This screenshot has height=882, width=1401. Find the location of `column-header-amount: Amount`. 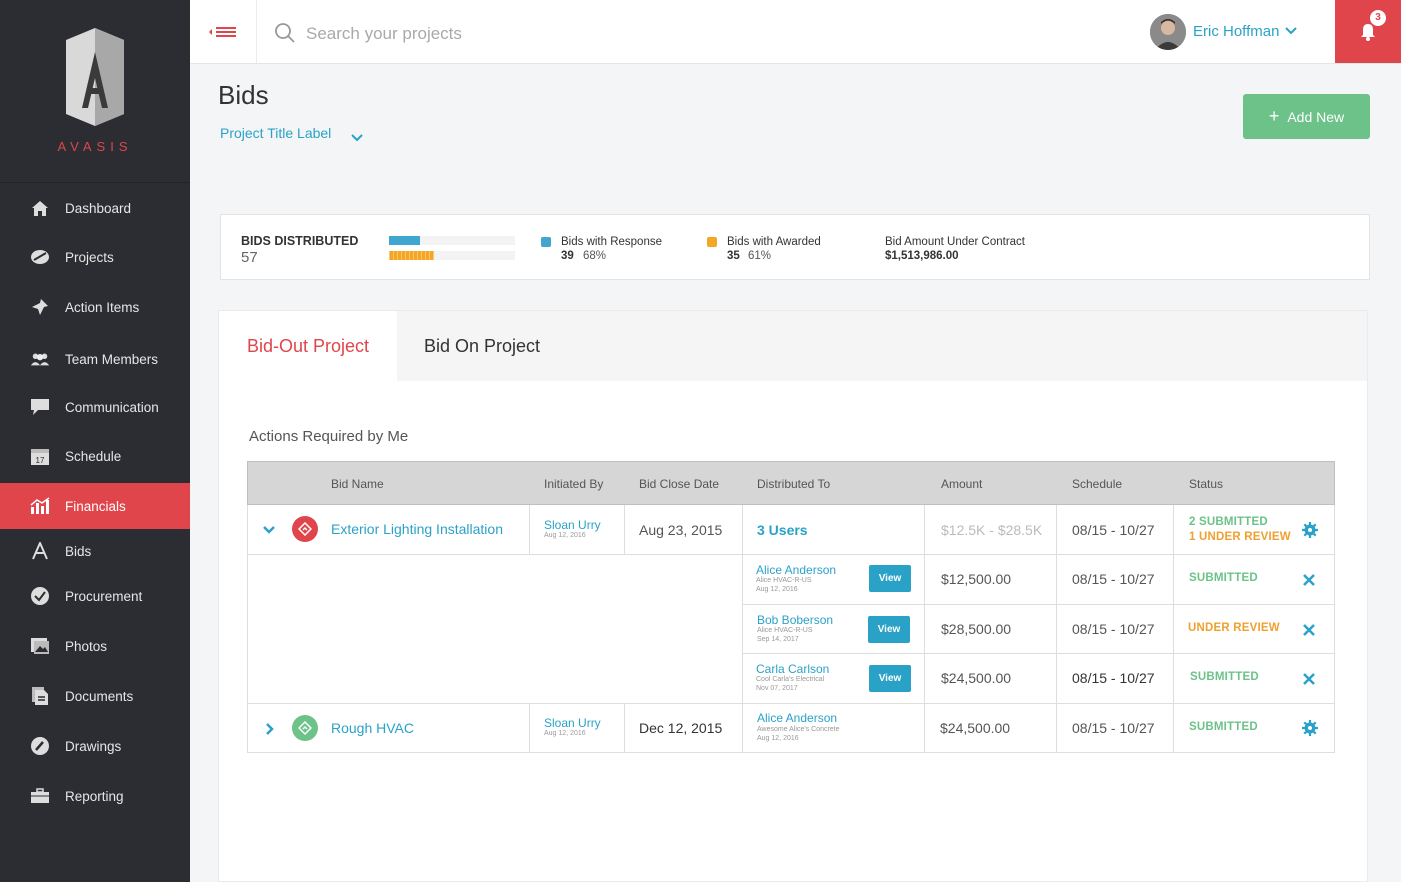

column-header-amount: Amount is located at coordinates (961, 484).